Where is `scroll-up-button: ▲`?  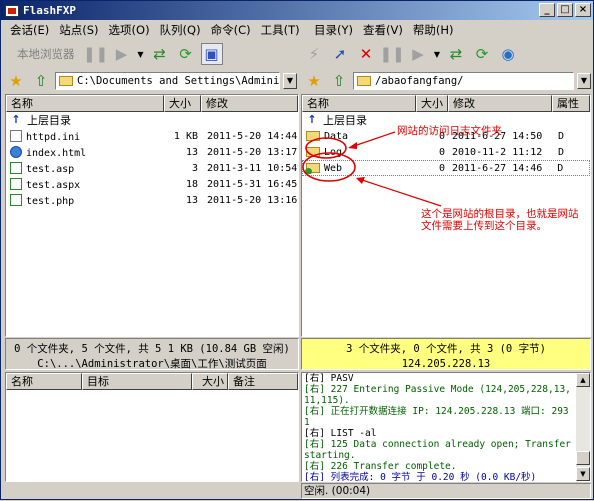 scroll-up-button: ▲ is located at coordinates (583, 380).